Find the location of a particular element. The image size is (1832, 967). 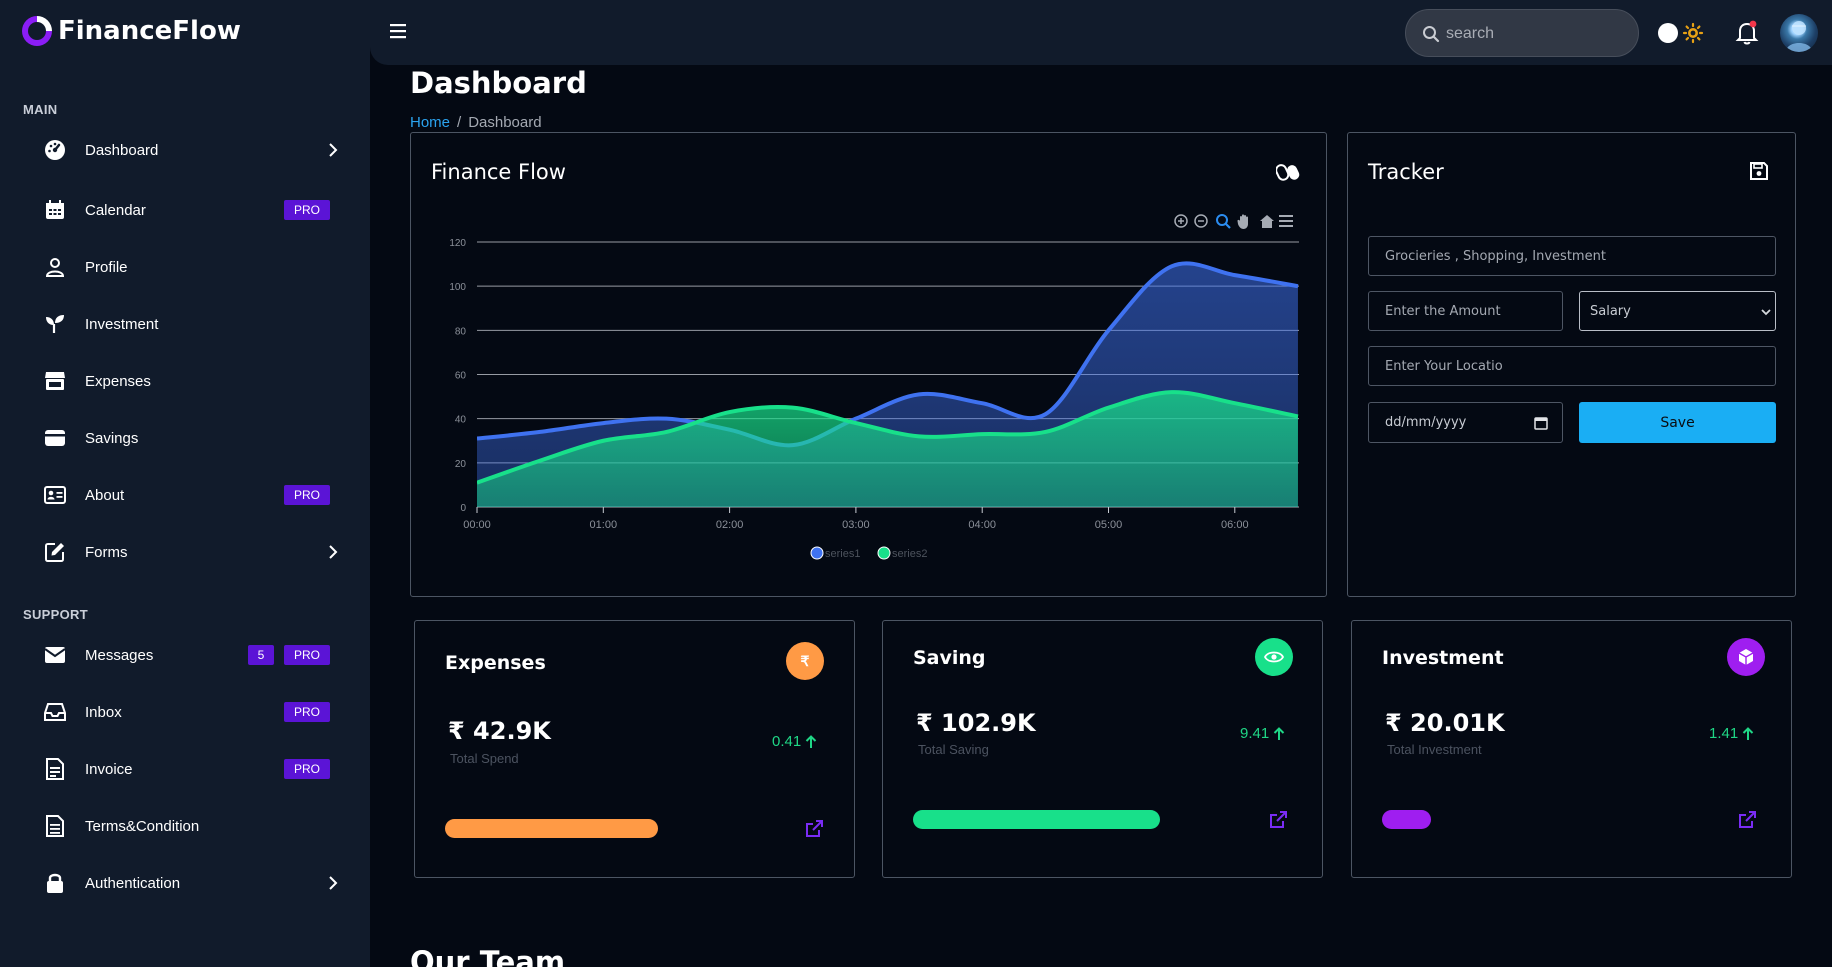

location-input is located at coordinates (1572, 366).